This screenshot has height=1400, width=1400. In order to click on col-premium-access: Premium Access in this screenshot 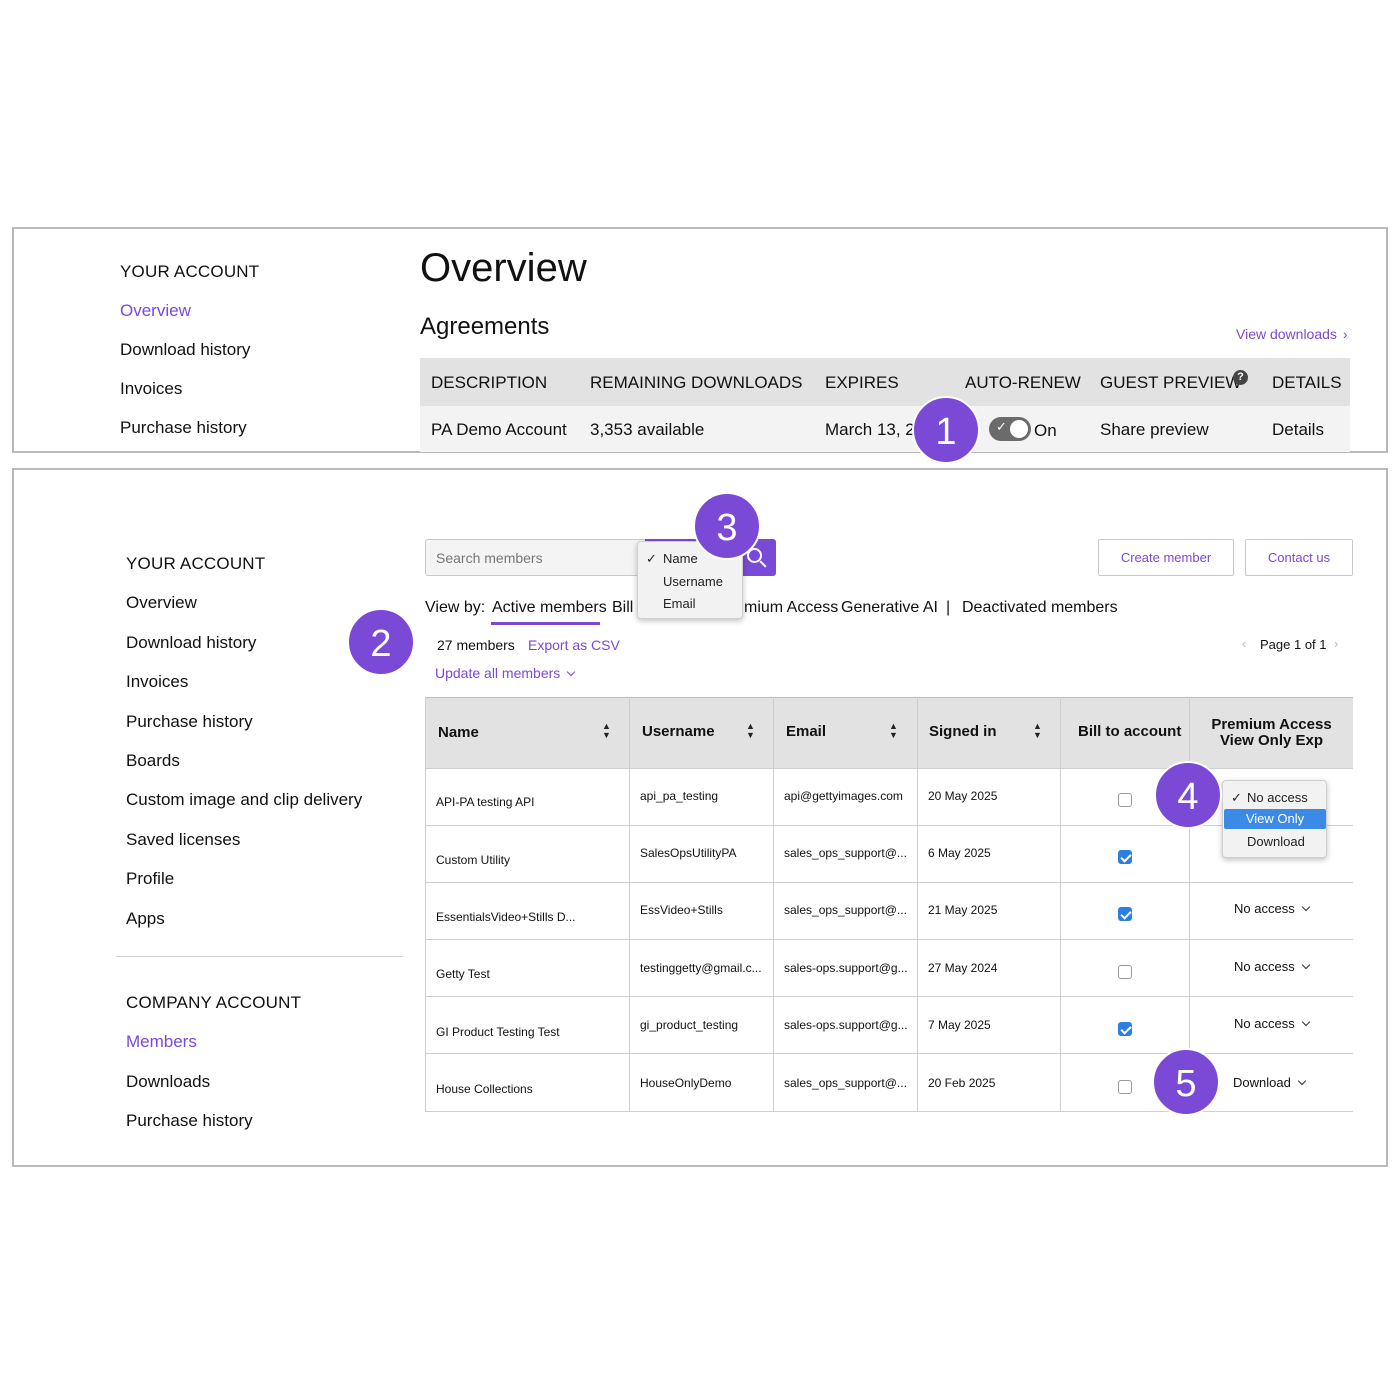, I will do `click(1271, 724)`.